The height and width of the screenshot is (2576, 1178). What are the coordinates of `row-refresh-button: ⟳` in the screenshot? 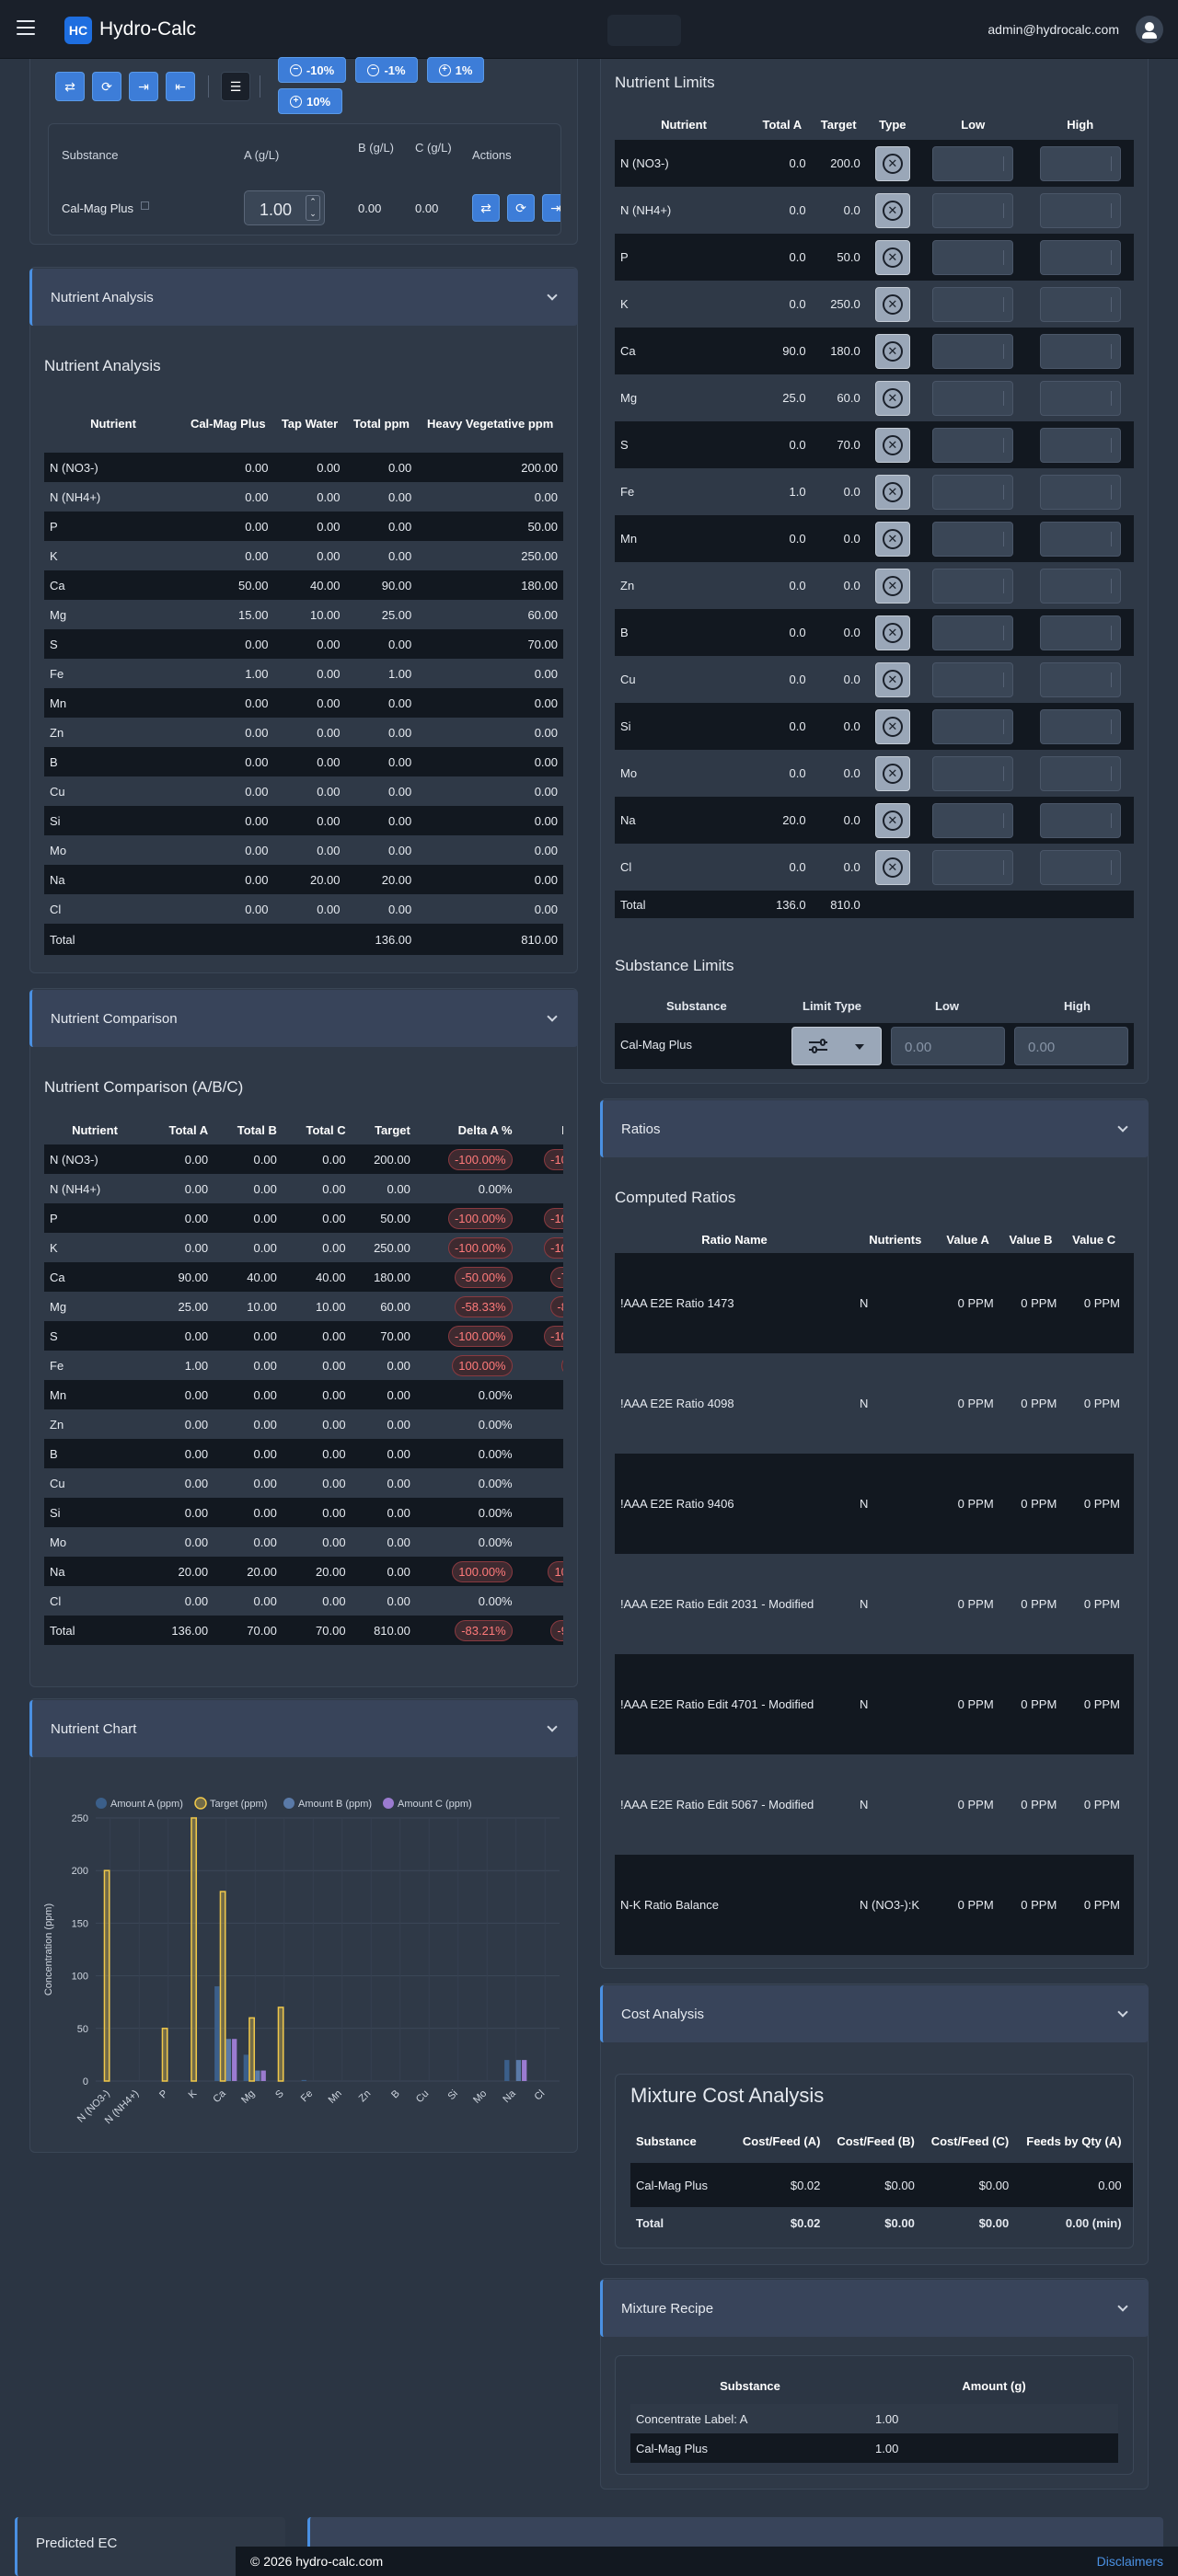 It's located at (521, 208).